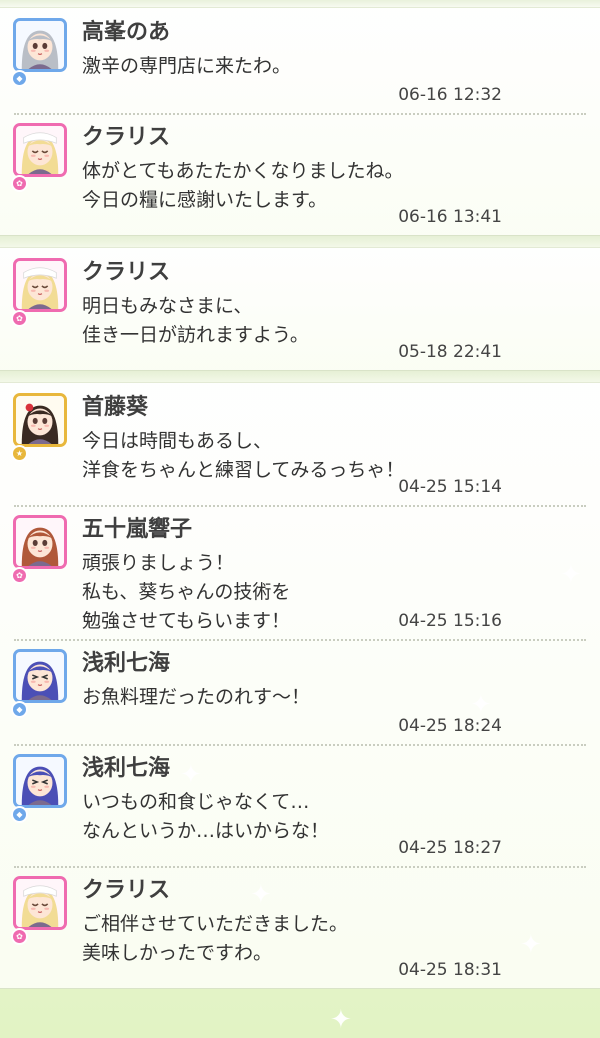 The width and height of the screenshot is (600, 1038). I want to click on message-text: 激辛の専門店に来たわ。, so click(186, 66).